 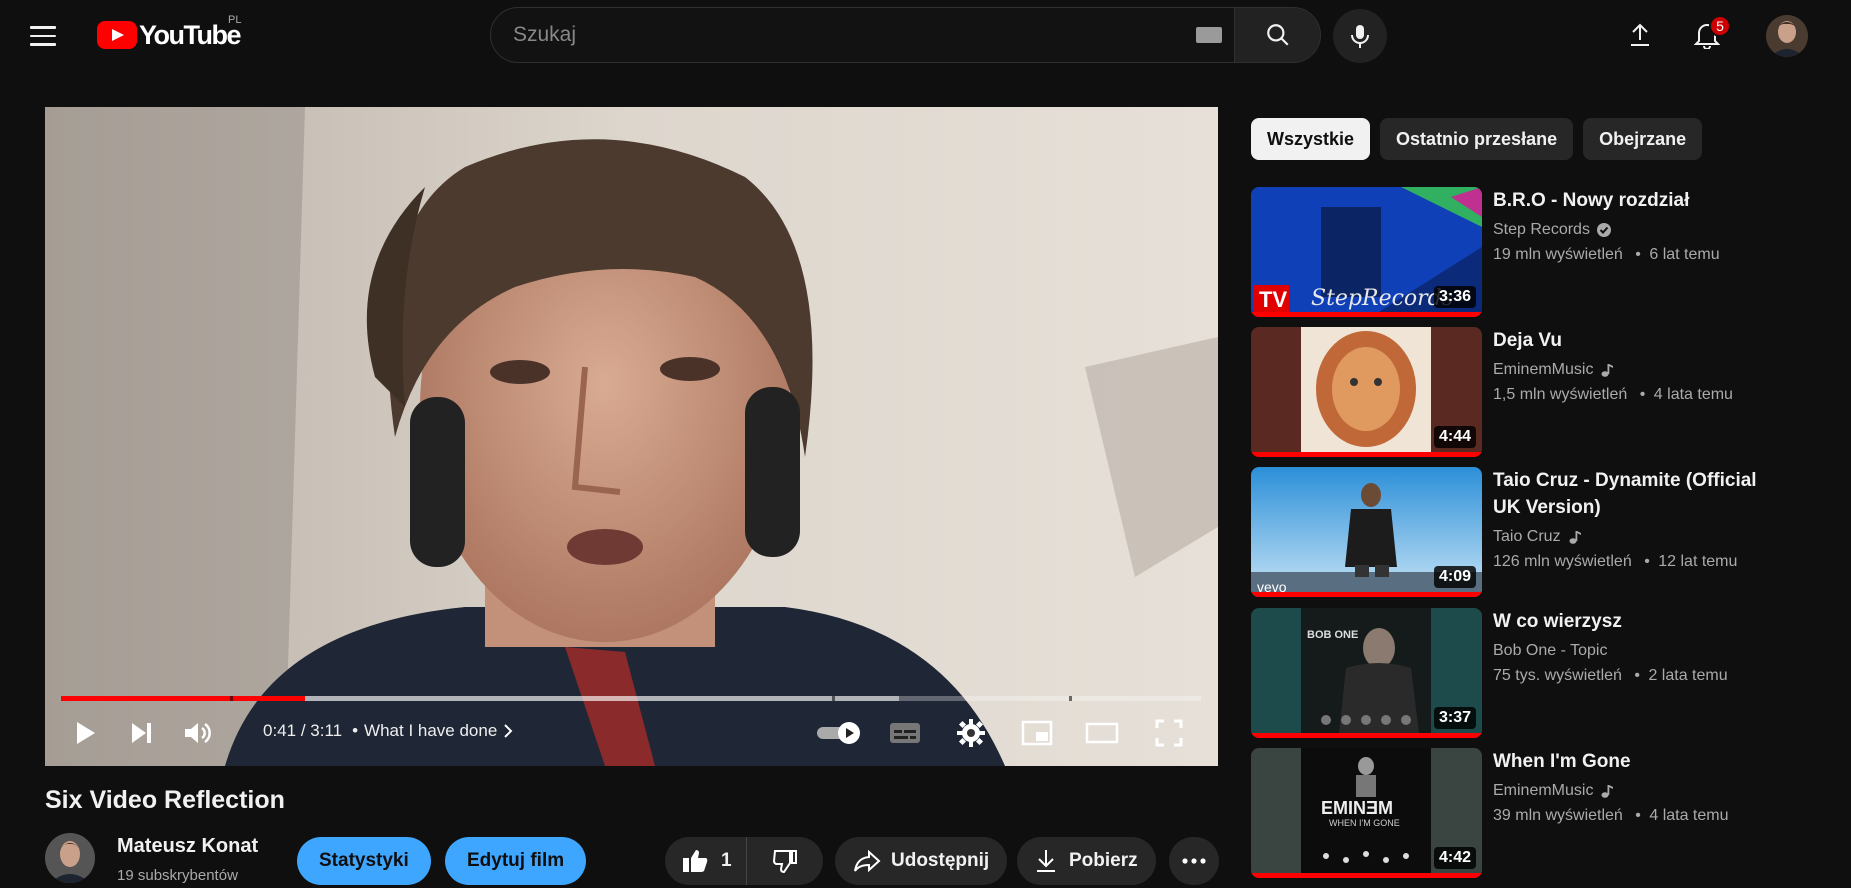 I want to click on download-label: Pobierz, so click(x=1103, y=860).